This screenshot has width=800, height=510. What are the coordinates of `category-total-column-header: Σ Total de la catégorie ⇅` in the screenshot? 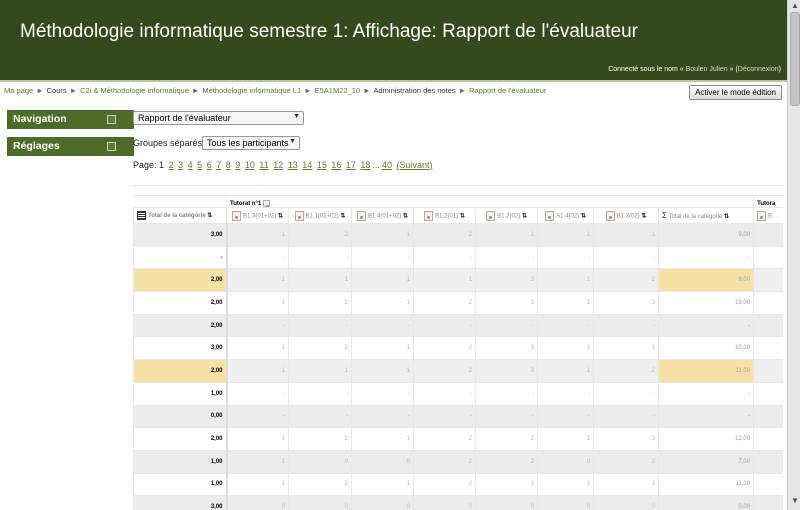 It's located at (706, 215).